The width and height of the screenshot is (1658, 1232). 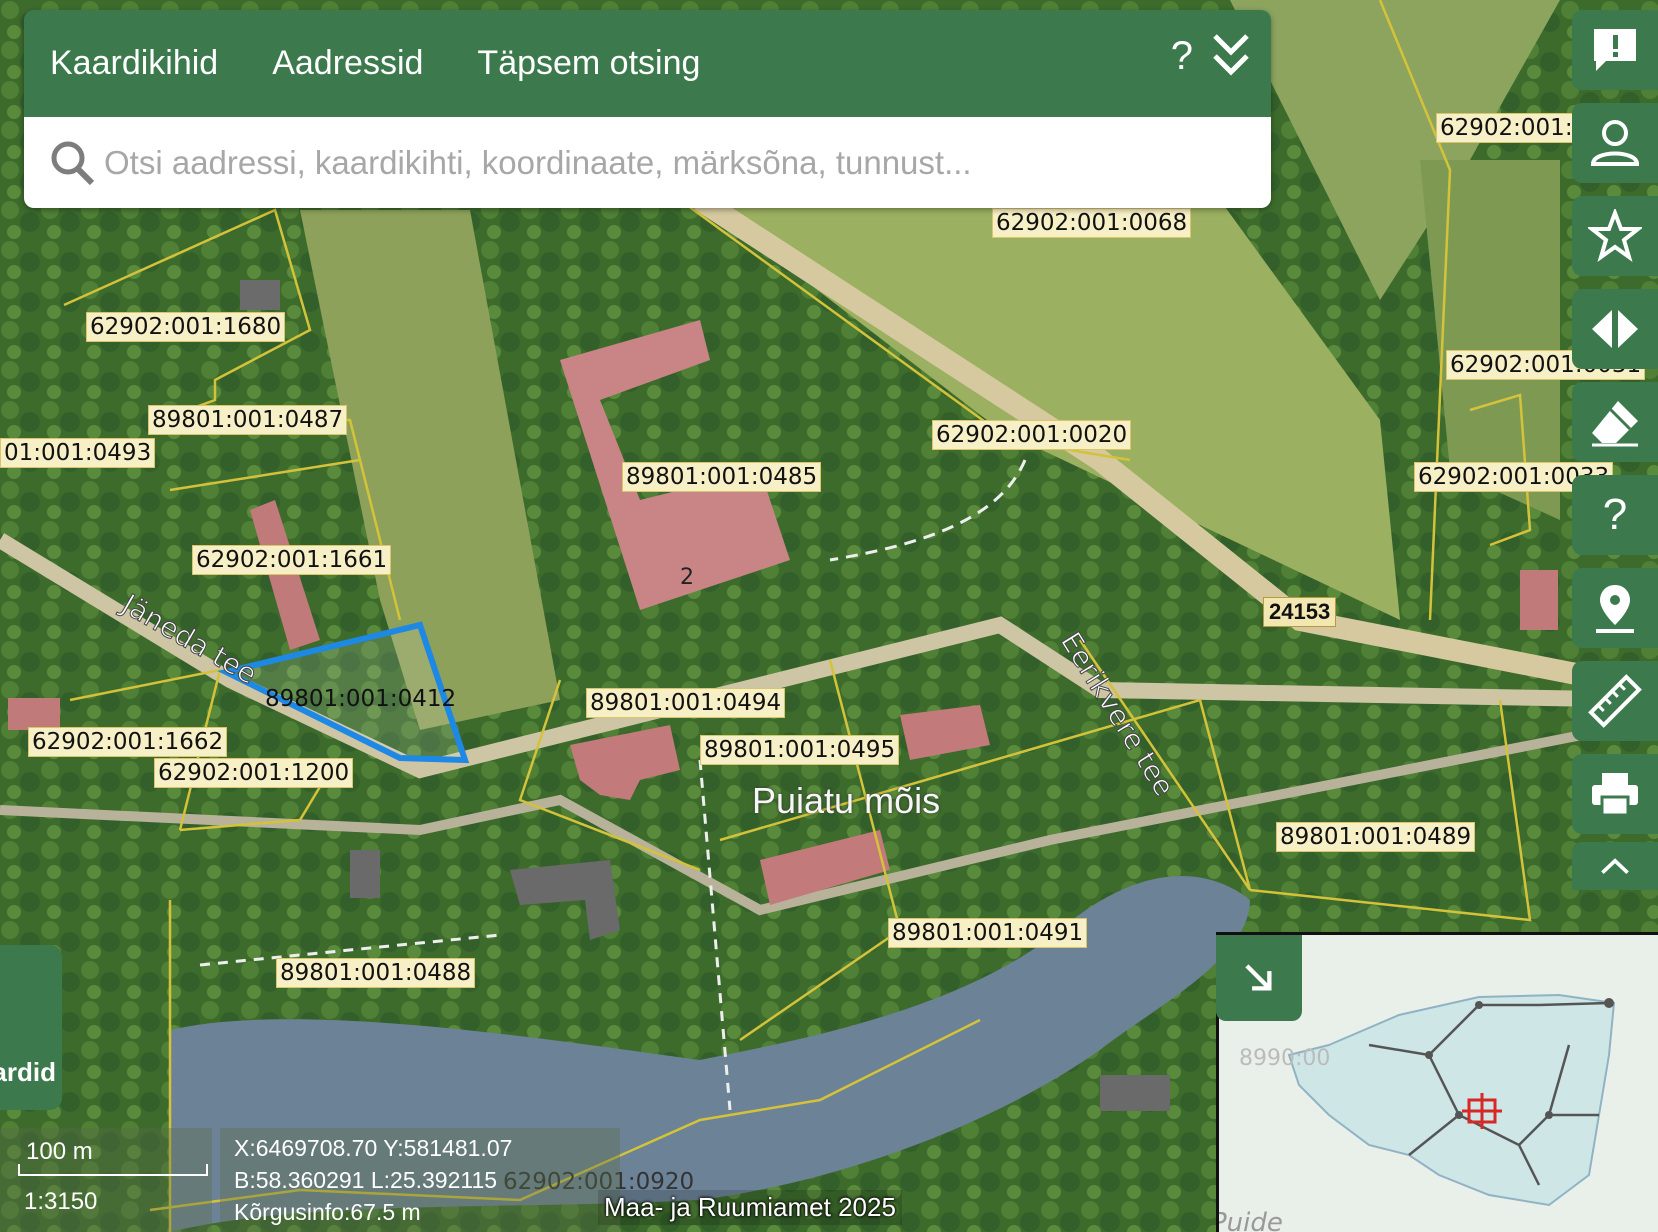 What do you see at coordinates (73, 163) in the screenshot?
I see `search-icon` at bounding box center [73, 163].